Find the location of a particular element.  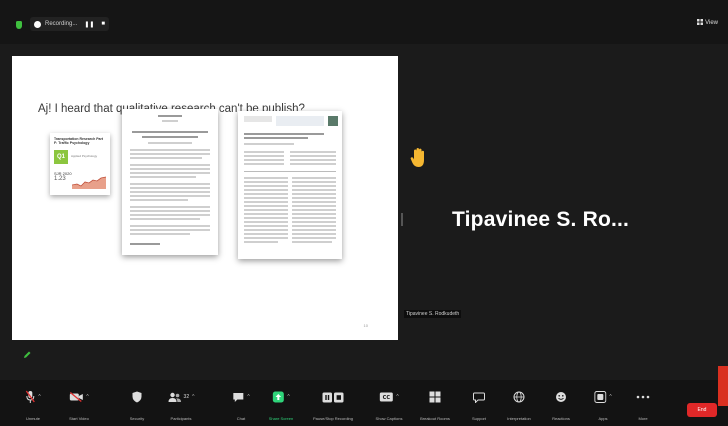

journal-score: SJR 2020 1.23 is located at coordinates (63, 176).